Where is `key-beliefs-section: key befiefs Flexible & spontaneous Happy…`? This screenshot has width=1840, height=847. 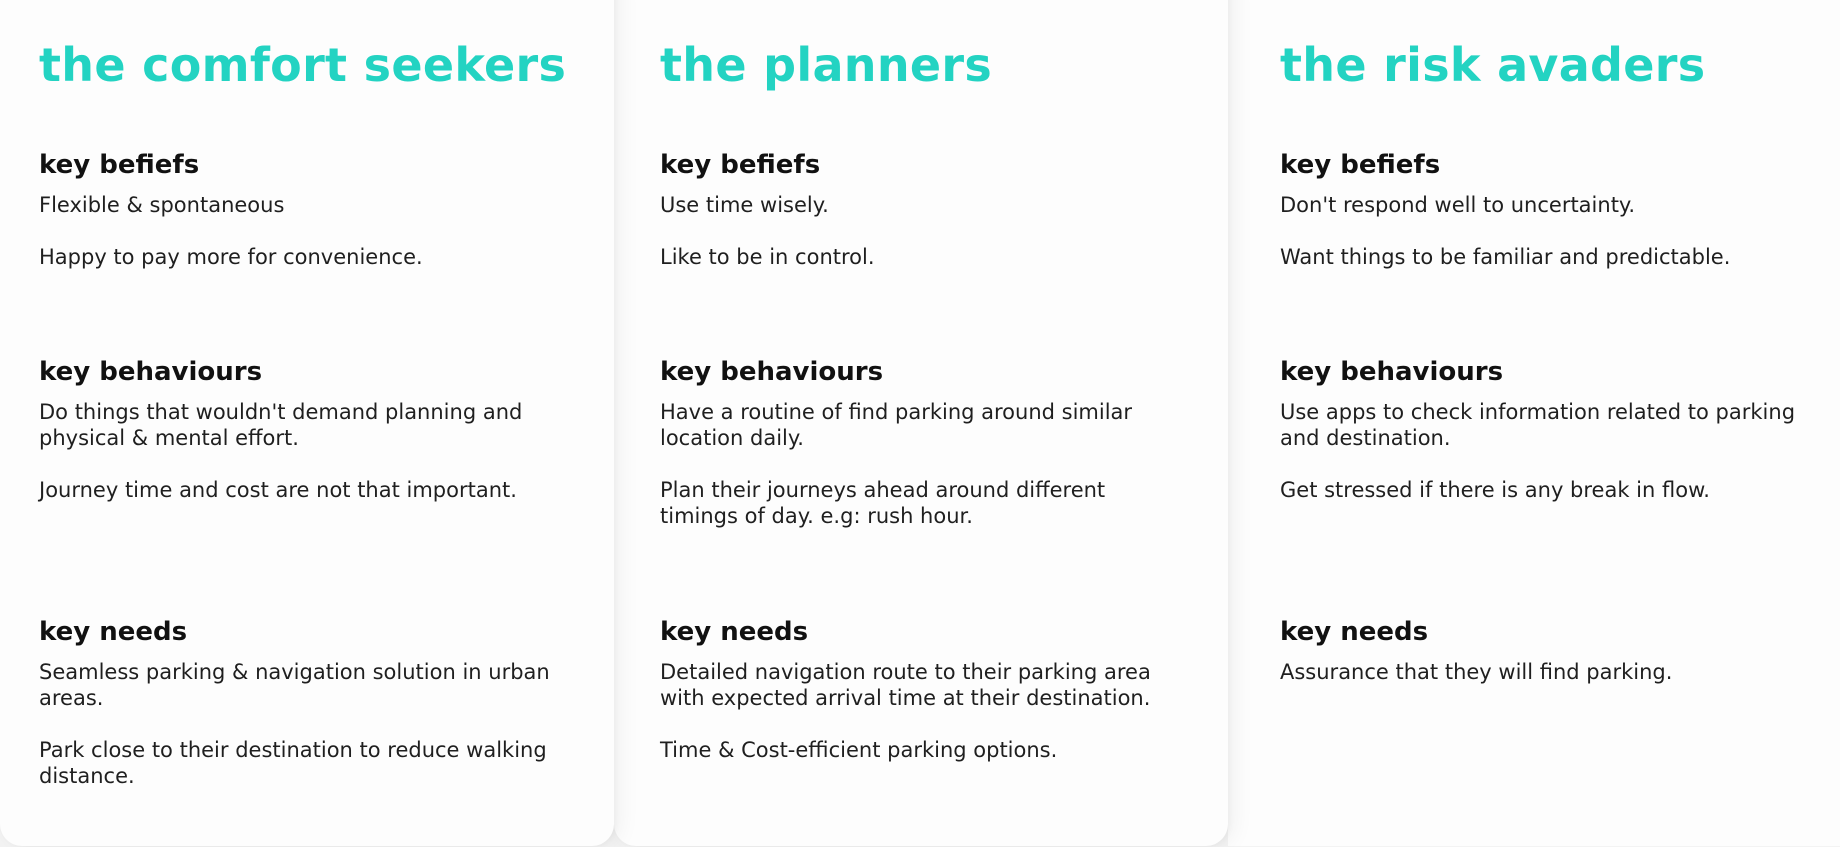 key-beliefs-section: key befiefs Flexible & spontaneous Happy… is located at coordinates (319, 222).